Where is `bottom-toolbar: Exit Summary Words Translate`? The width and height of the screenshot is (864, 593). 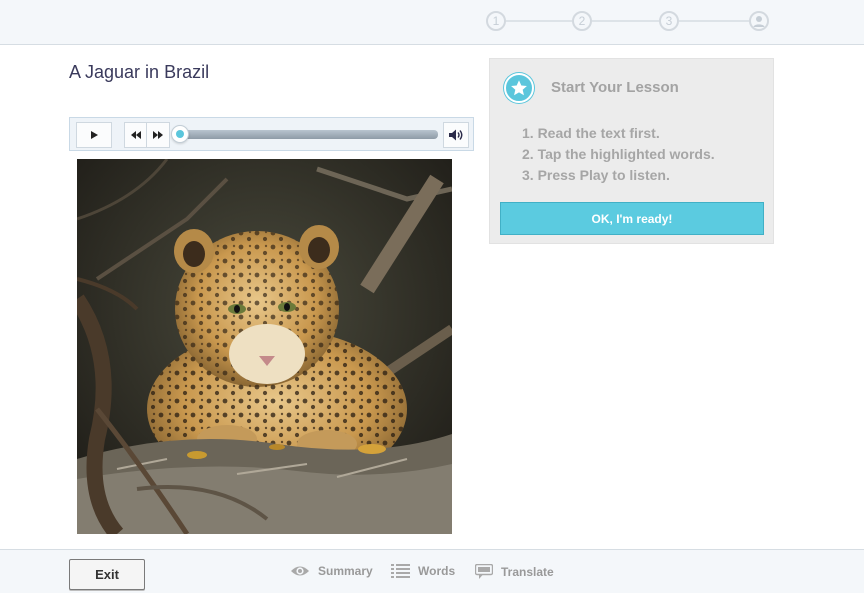 bottom-toolbar: Exit Summary Words Translate is located at coordinates (432, 571).